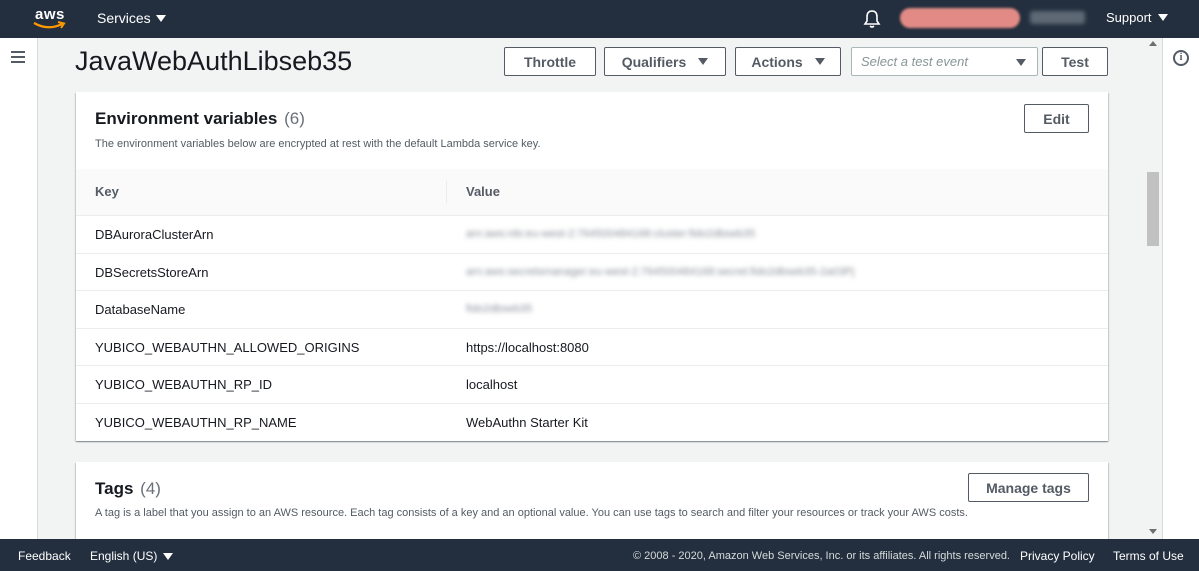  What do you see at coordinates (186, 118) in the screenshot?
I see `env-title: Environment variables` at bounding box center [186, 118].